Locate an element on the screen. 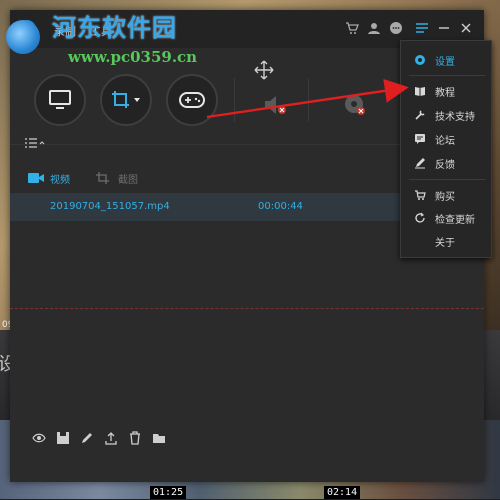 Image resolution: width=500 pixels, height=500 pixels. book-icon is located at coordinates (420, 91).